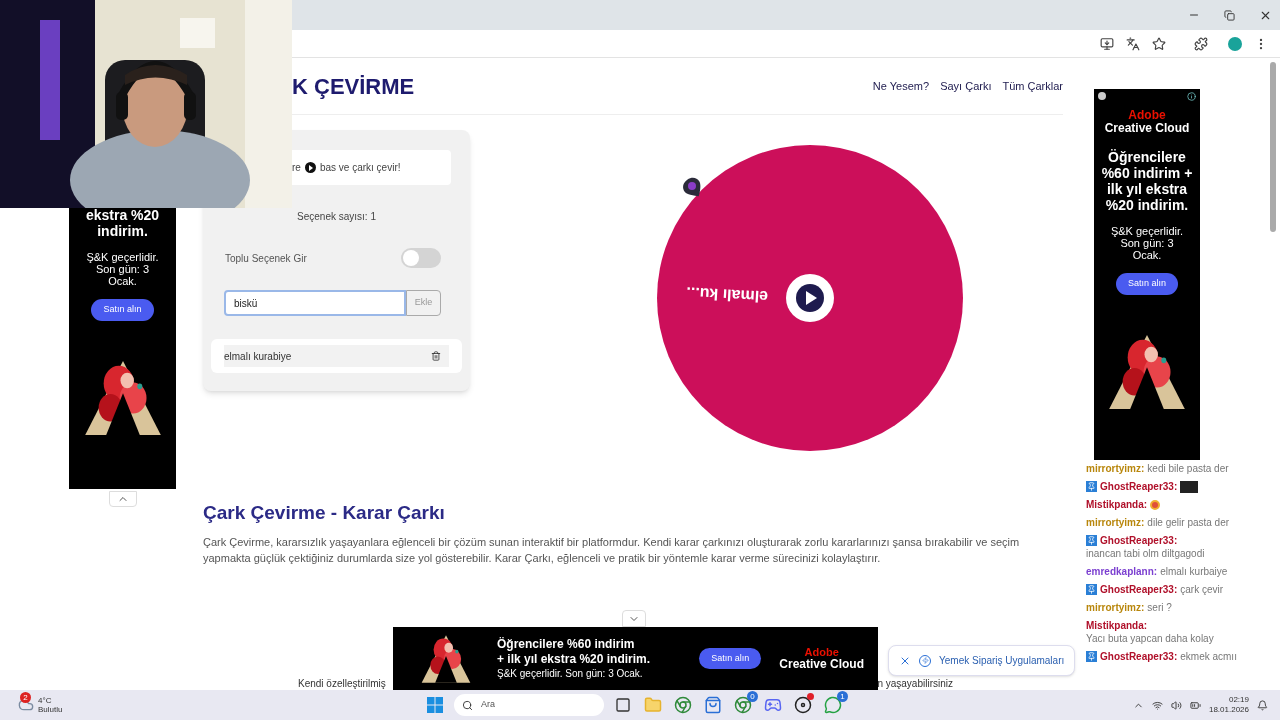 The height and width of the screenshot is (720, 1280). What do you see at coordinates (901, 86) in the screenshot?
I see `nav-link: Ne Yesem?` at bounding box center [901, 86].